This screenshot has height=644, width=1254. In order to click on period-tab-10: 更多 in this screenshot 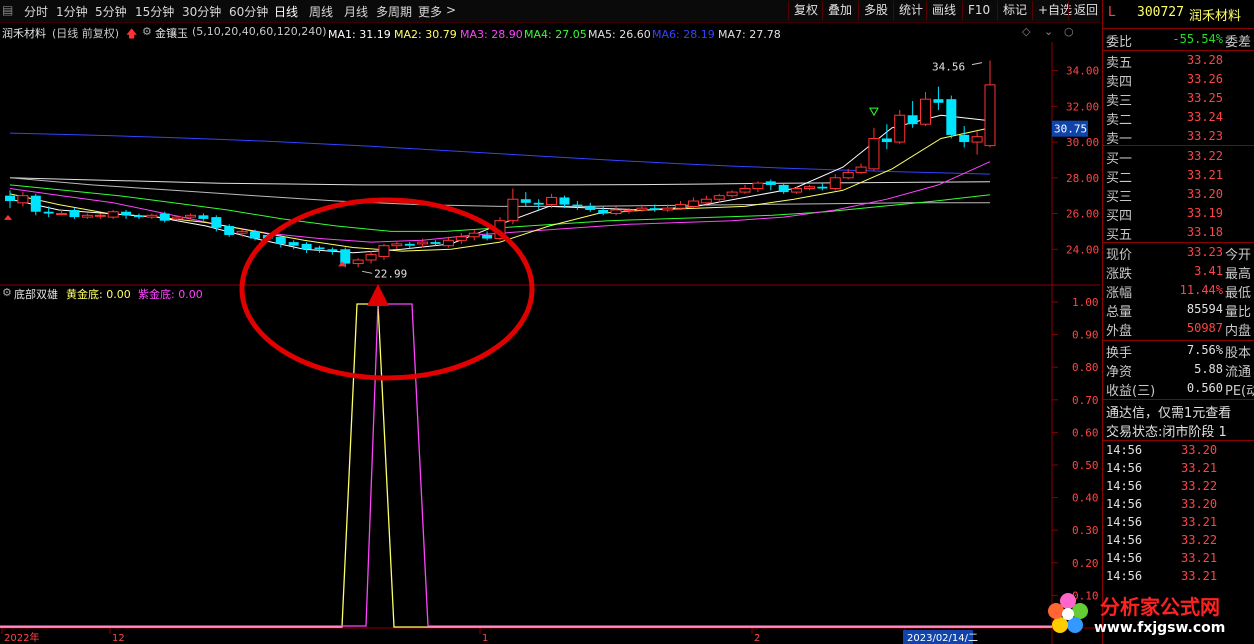, I will do `click(430, 11)`.